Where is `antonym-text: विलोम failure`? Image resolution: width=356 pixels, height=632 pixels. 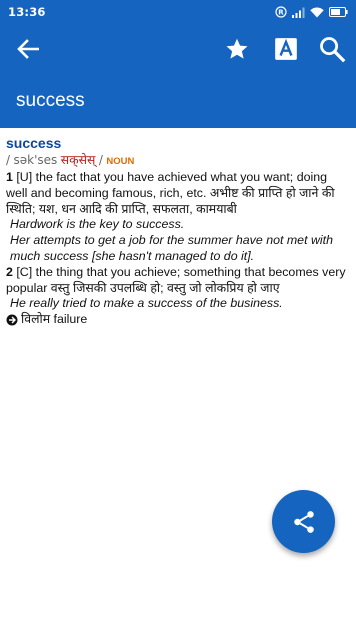
antonym-text: विलोम failure is located at coordinates (54, 319).